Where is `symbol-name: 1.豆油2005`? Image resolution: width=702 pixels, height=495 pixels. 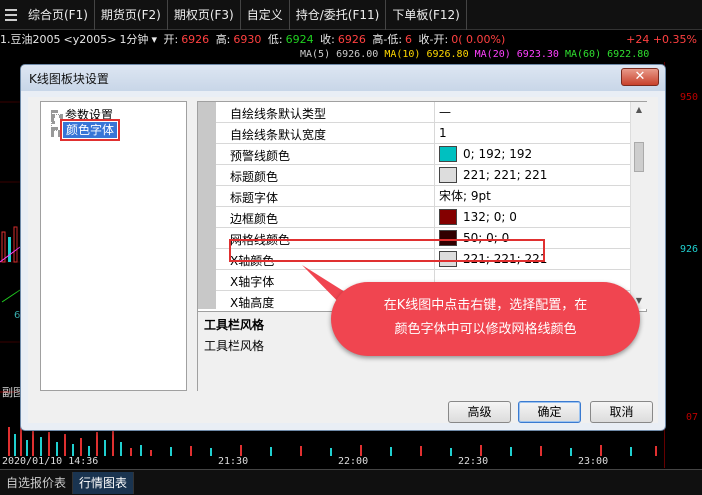
symbol-name: 1.豆油2005 is located at coordinates (30, 39).